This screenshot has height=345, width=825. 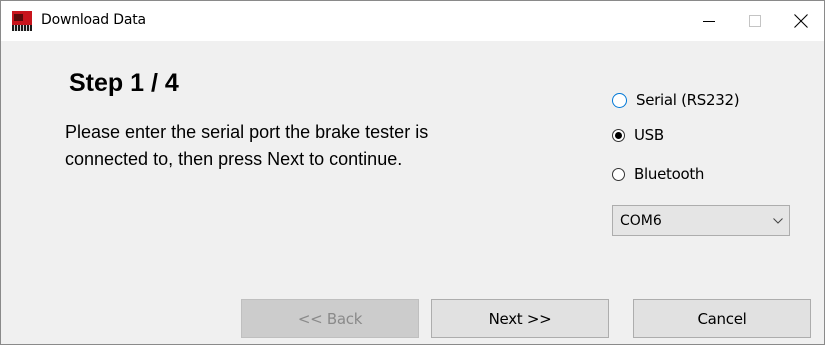 I want to click on close-button, so click(x=801, y=21).